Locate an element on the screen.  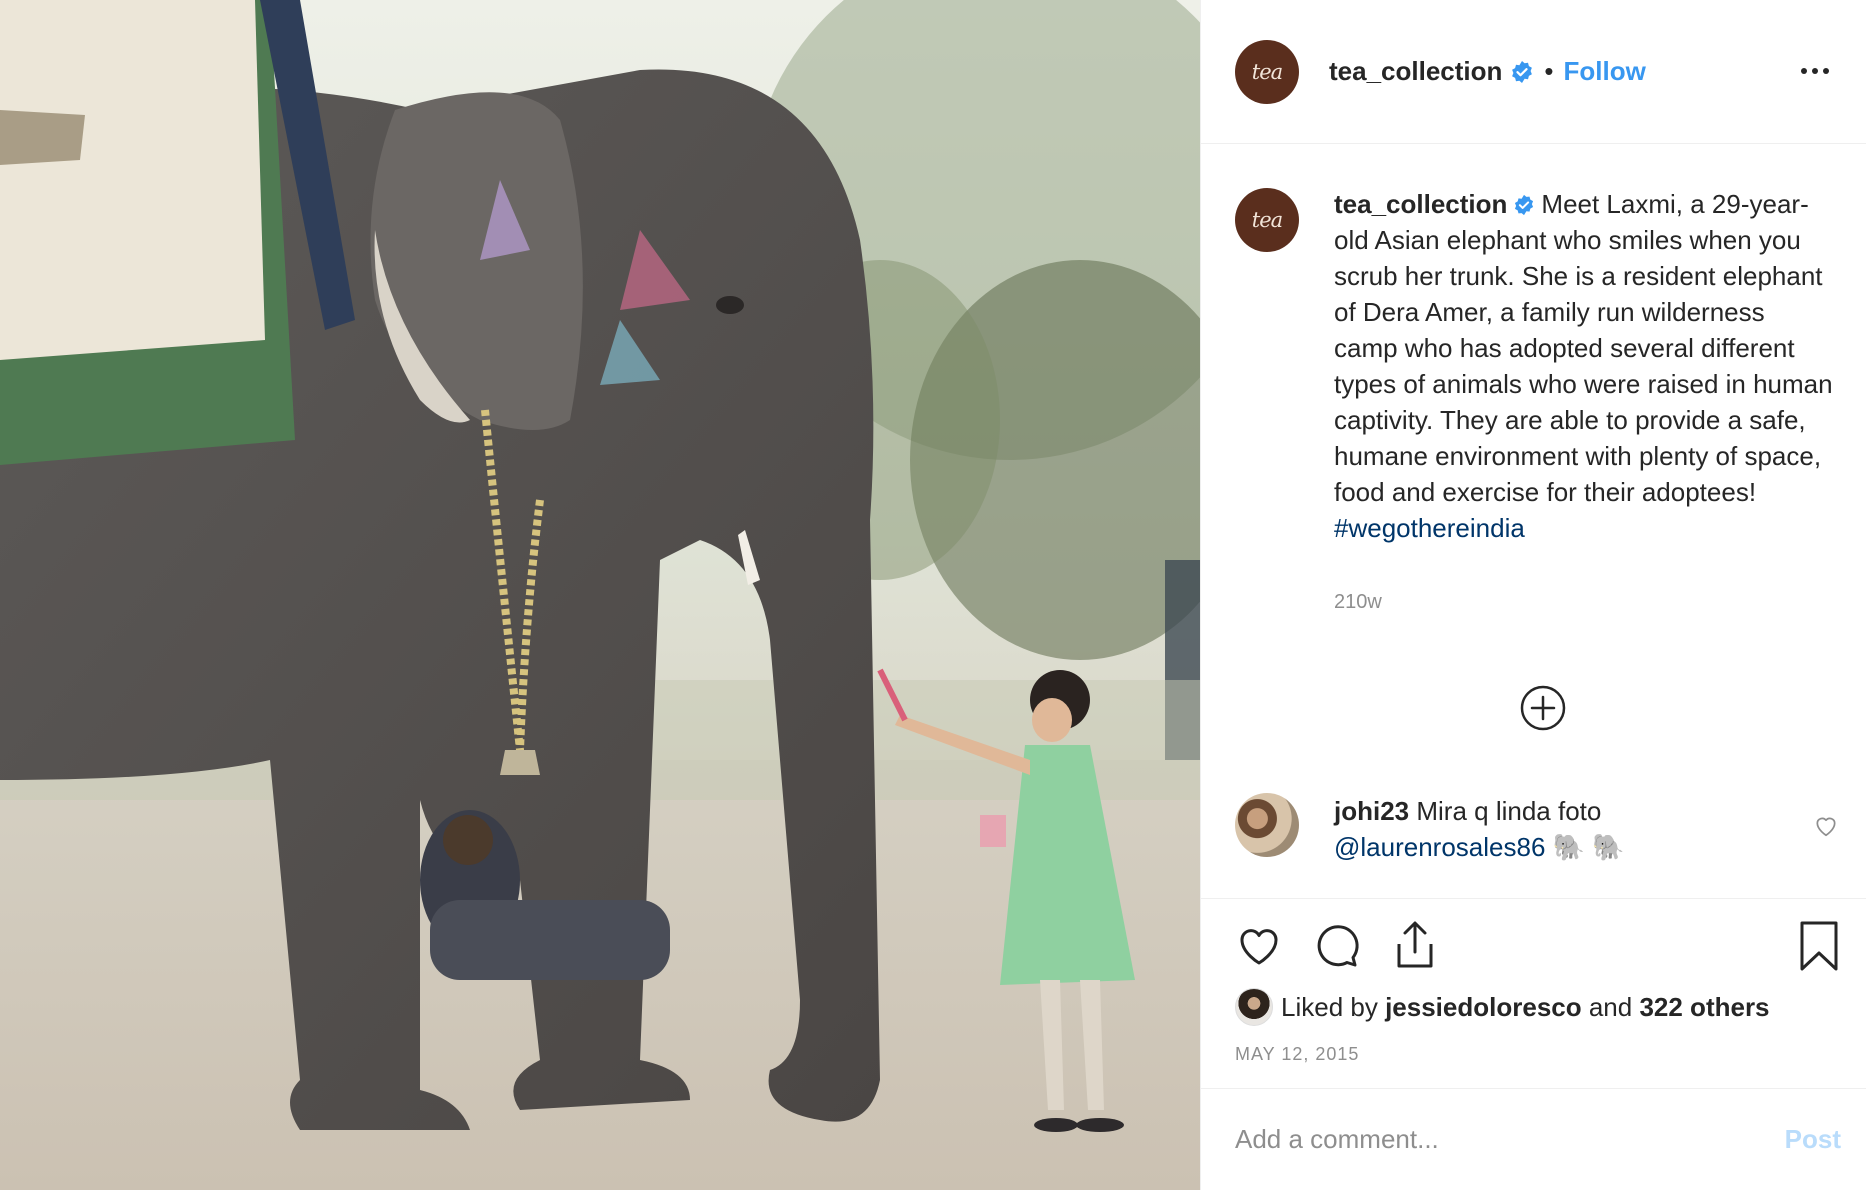
account-avatar: tea is located at coordinates (1267, 71).